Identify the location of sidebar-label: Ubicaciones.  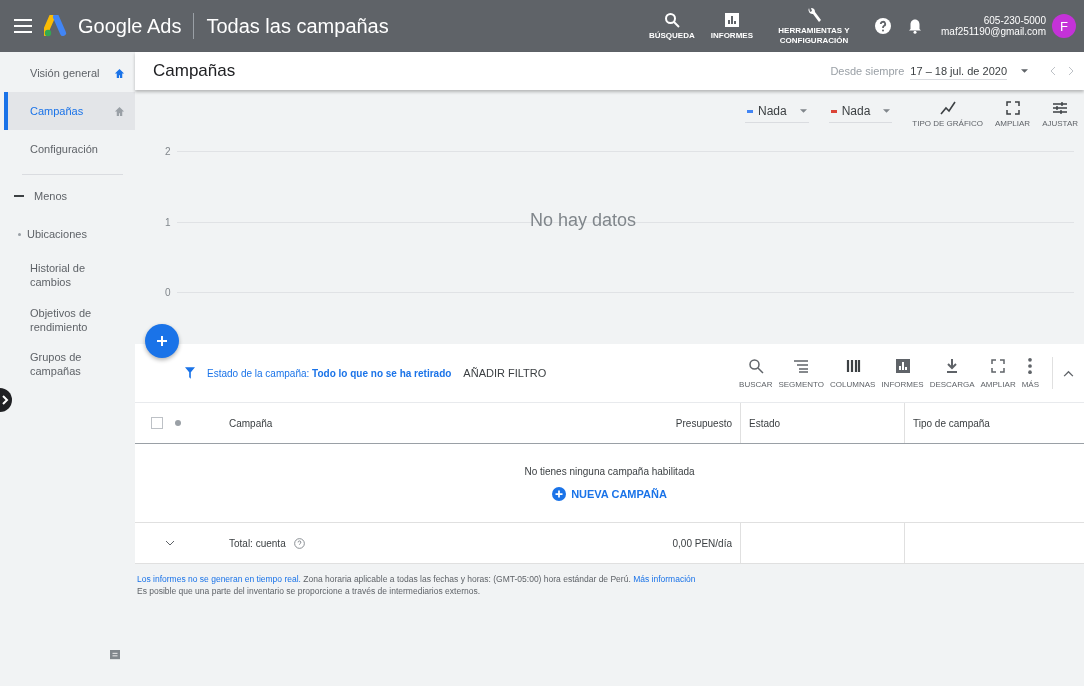
(57, 234).